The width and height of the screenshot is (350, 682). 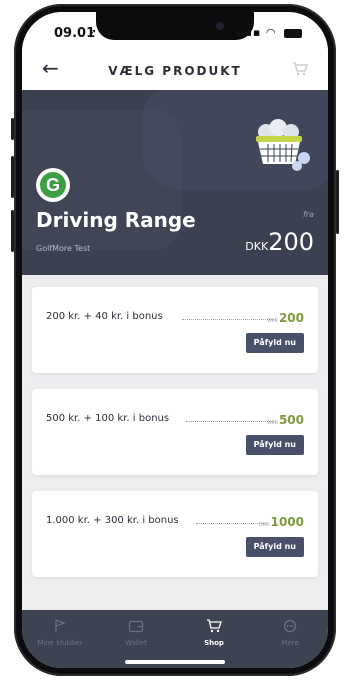 I want to click on product-label: 200 kr. + 40 kr. i bonus, so click(x=104, y=316).